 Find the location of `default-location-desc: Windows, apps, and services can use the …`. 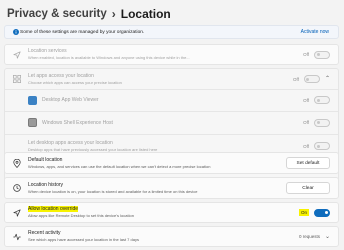

default-location-desc: Windows, apps, and services can use the … is located at coordinates (119, 166).